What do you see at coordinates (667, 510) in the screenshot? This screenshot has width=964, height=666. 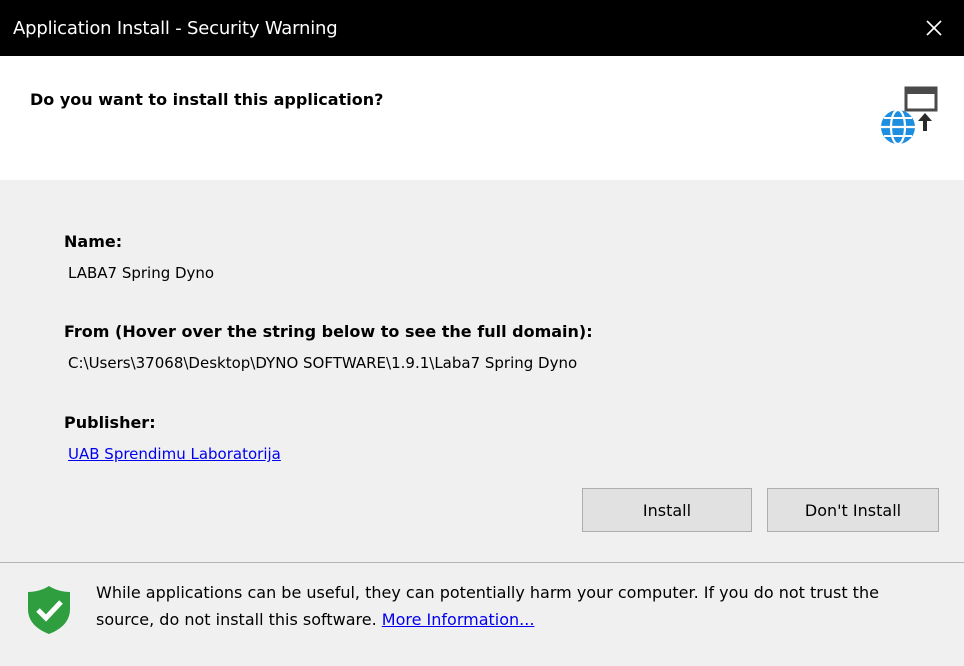 I see `install-button: Install` at bounding box center [667, 510].